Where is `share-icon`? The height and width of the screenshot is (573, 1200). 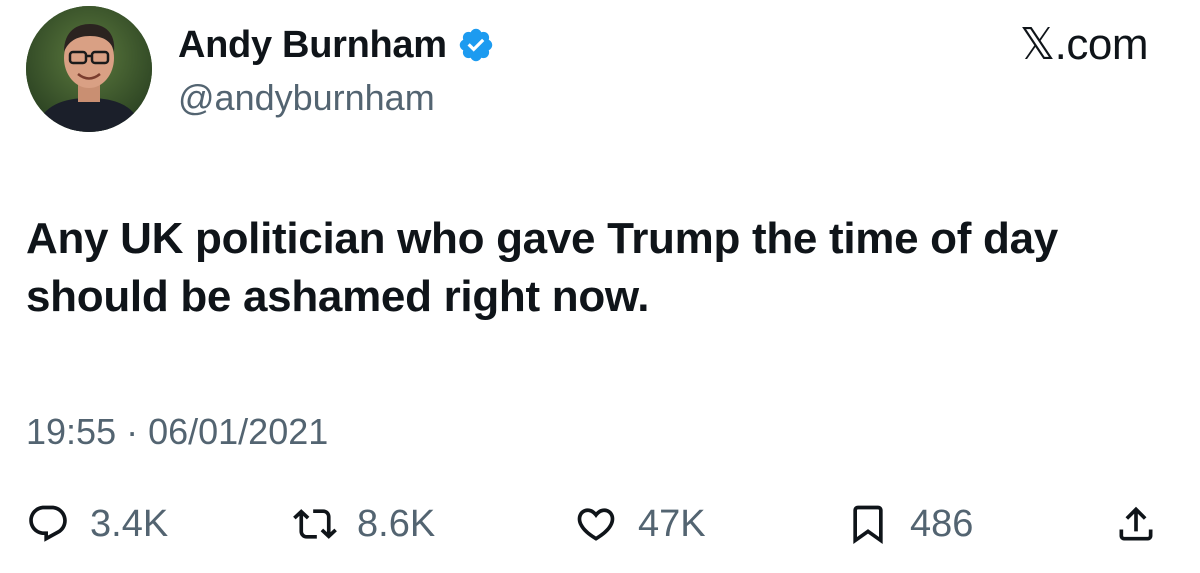
share-icon is located at coordinates (1136, 523).